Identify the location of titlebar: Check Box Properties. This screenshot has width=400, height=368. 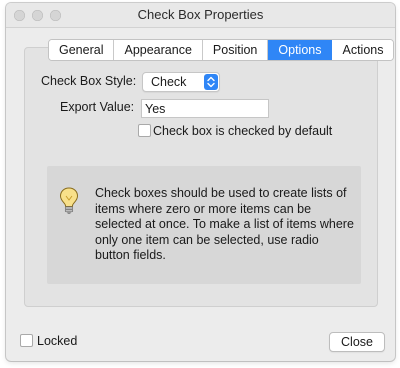
(200, 15).